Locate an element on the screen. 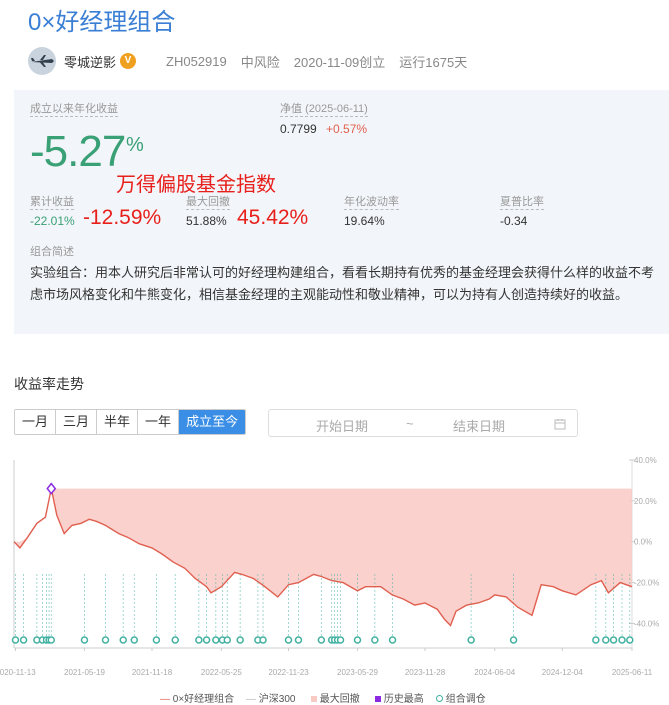 This screenshot has width=669, height=705. chart-legend: — 0×好经理组合 — 沪深300 最大回撤 历史最高 组合调仓 is located at coordinates (334, 696).